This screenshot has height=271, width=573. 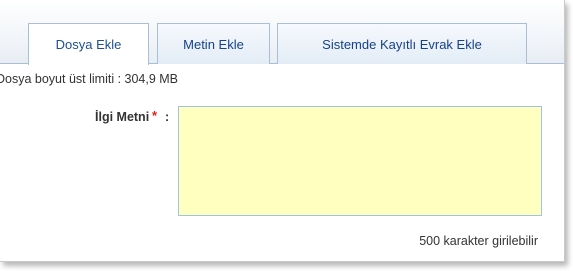 I want to click on tab-label: Metin Ekle, so click(x=213, y=44).